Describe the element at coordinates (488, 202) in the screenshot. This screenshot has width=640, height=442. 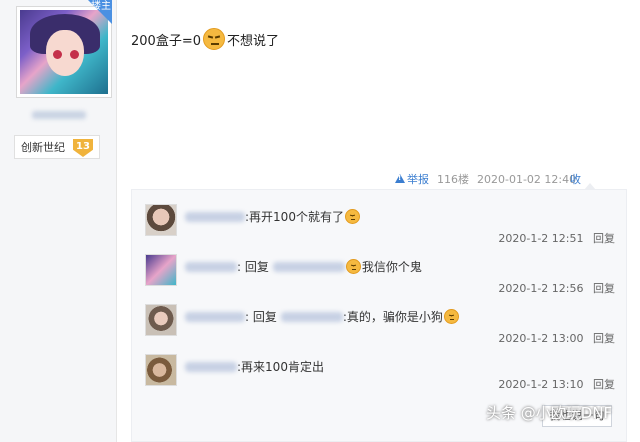
I see `post-tail-bar: 举报 116楼 2020-01-02 12:40 收起回复` at that location.